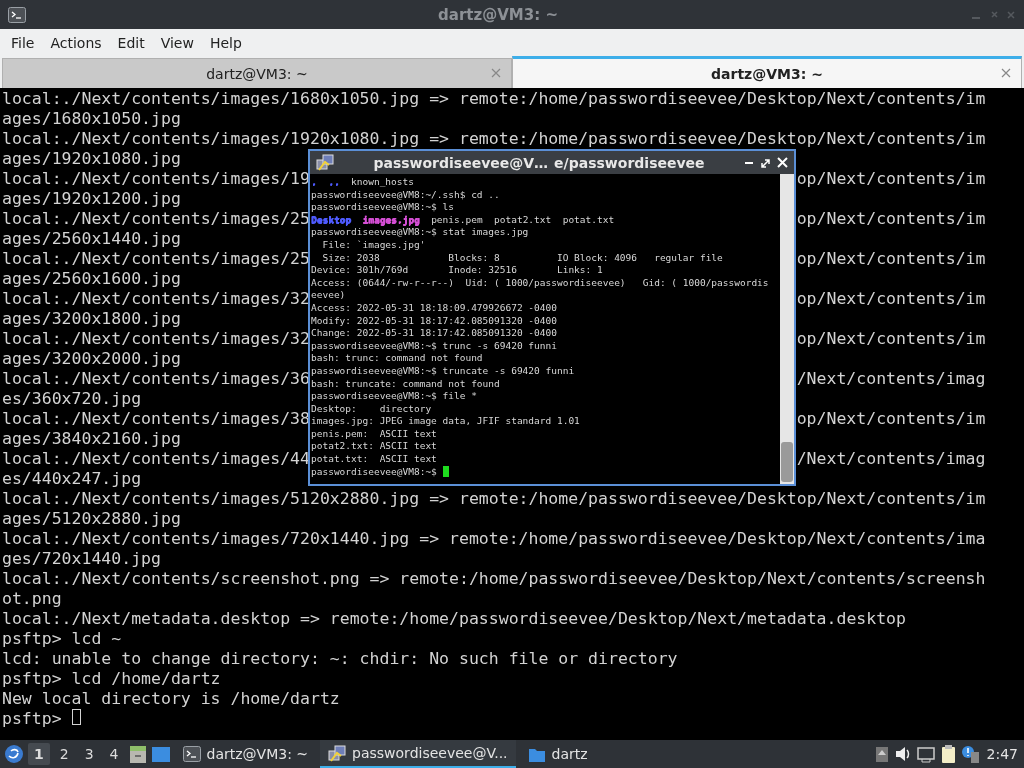 The height and width of the screenshot is (768, 1024). Describe the element at coordinates (494, 579) in the screenshot. I see `terminal-line: local:./Next/contents/screenshot.png => remote:/home/passwordiseevee/Desktop/Next/contents/screensh` at that location.